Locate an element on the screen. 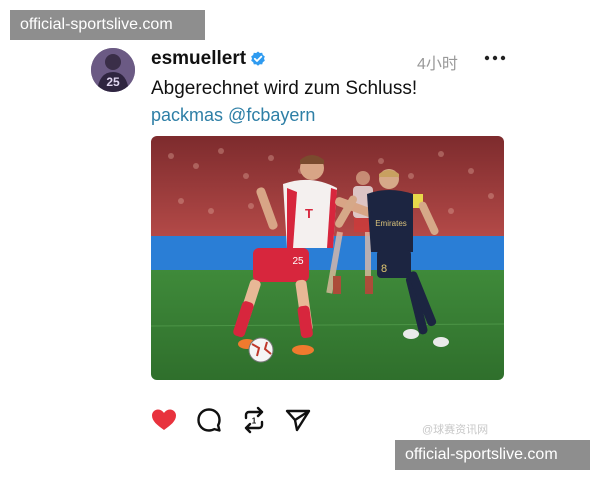  post-mentions: packmas @fcbayern is located at coordinates (233, 115).